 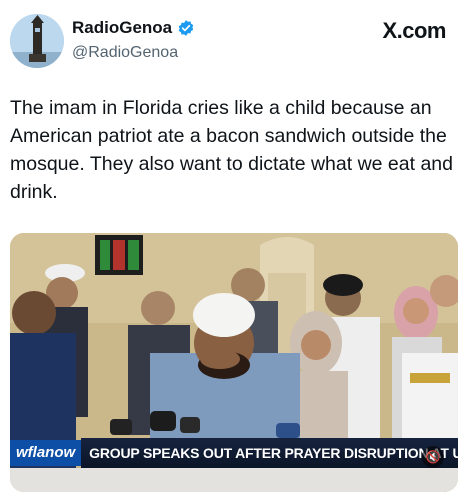 I want to click on tower-avatar, so click(x=37, y=41).